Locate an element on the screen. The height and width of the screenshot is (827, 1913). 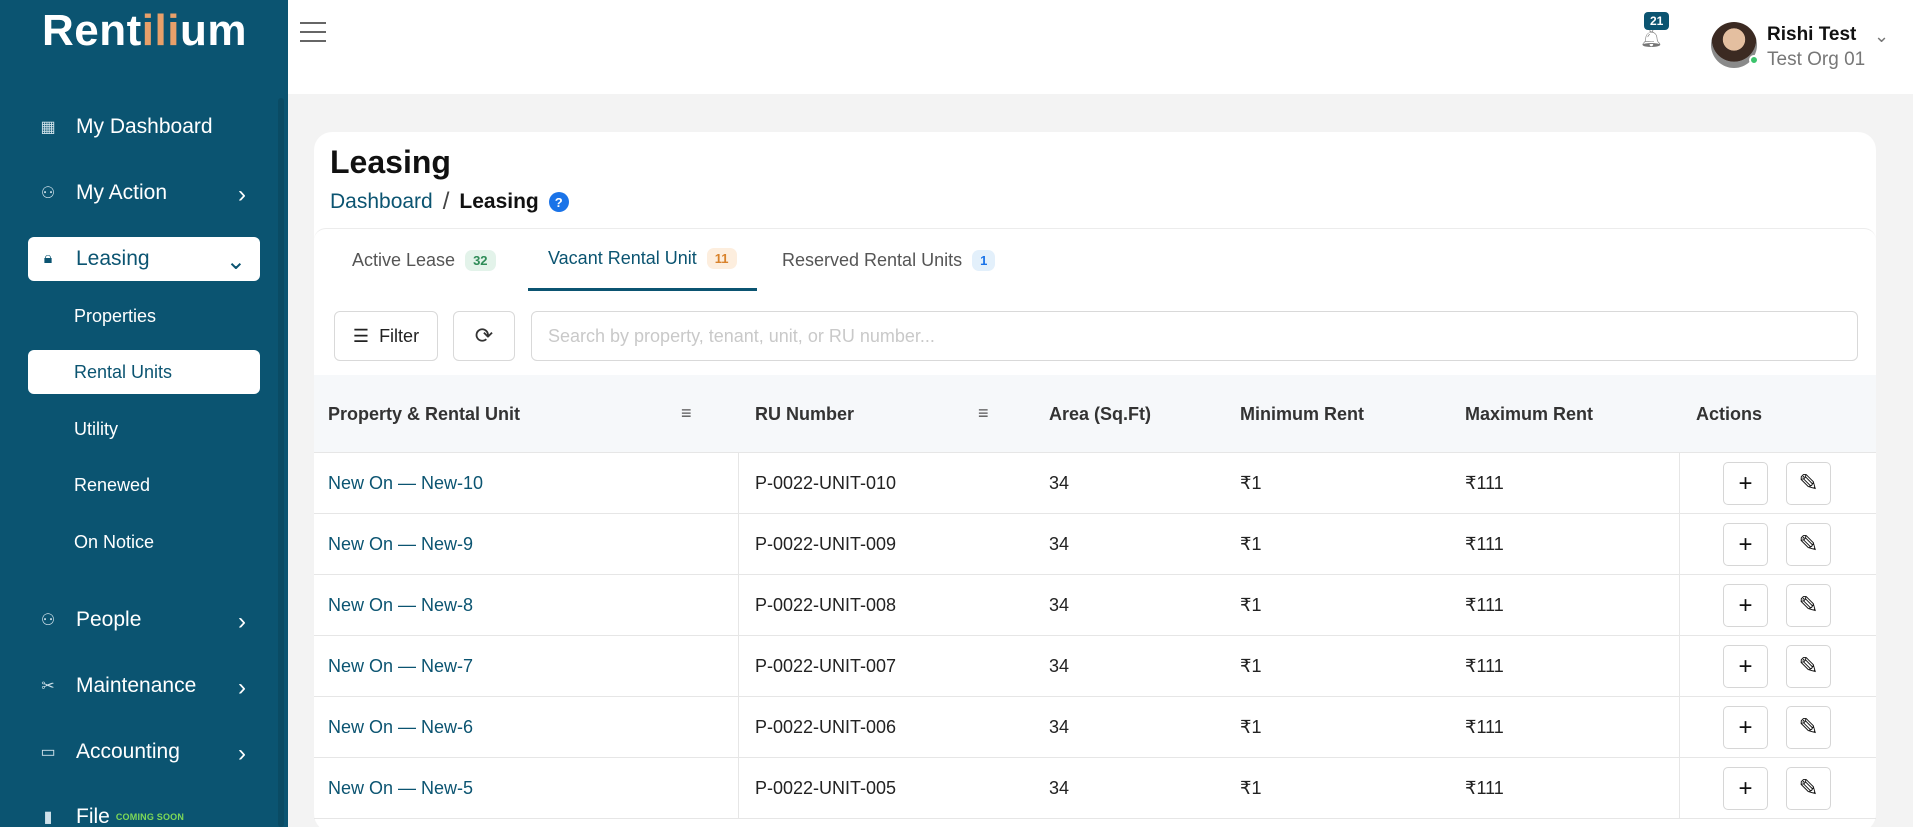
user-org: Test Org 01 is located at coordinates (1816, 59).